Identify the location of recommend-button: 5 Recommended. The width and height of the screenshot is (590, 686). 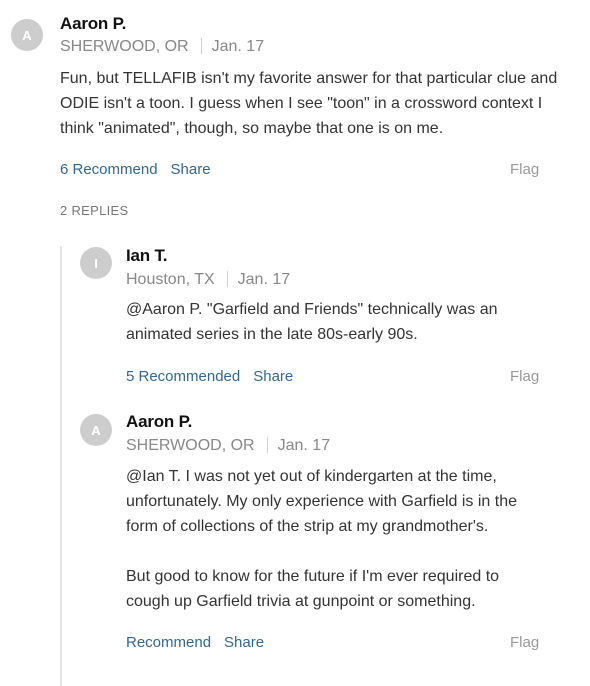
(183, 376).